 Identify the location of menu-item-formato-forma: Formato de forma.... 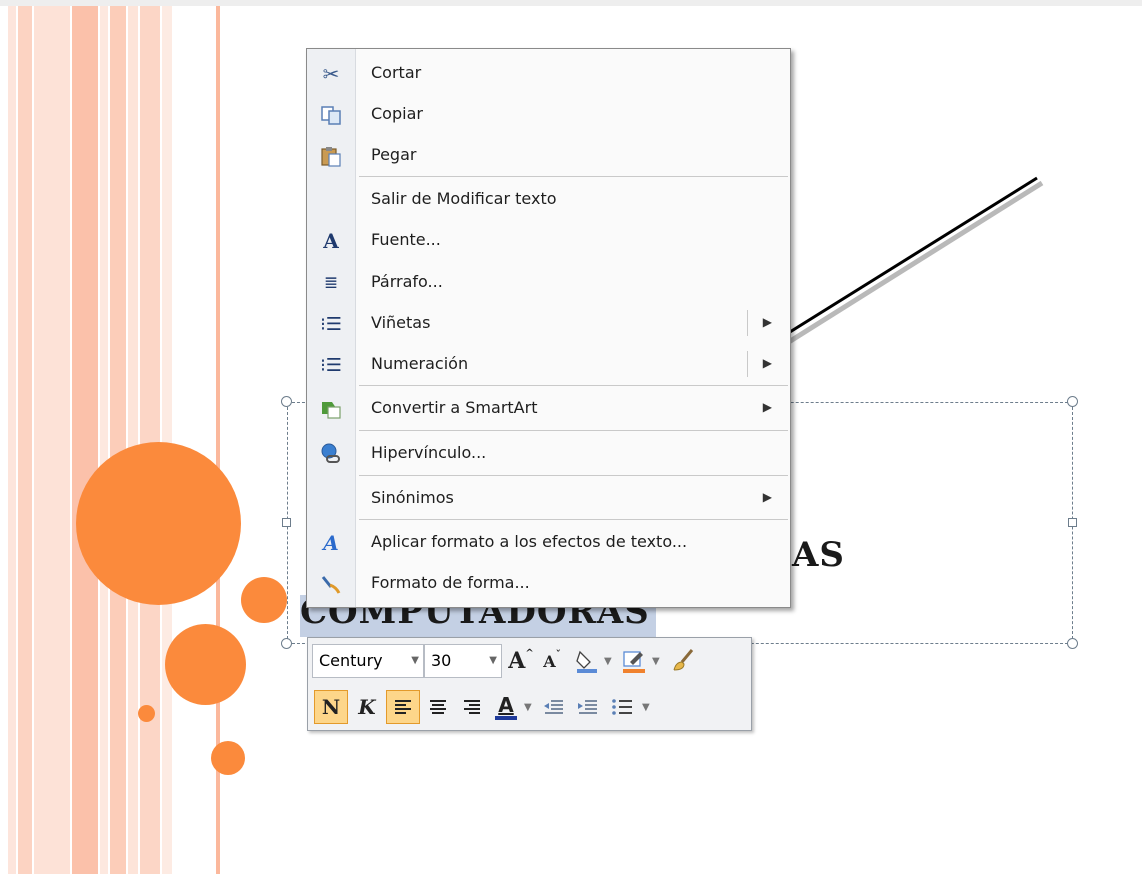
(548, 583).